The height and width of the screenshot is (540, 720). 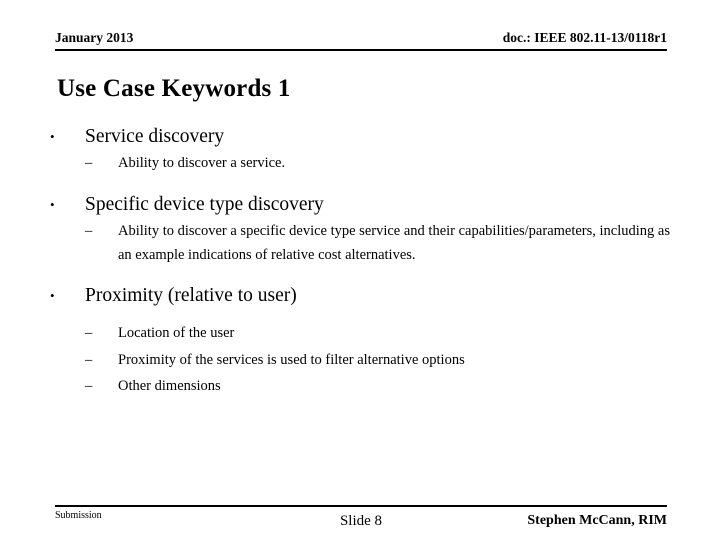 I want to click on bullet-label: Proximity (relative to user), so click(x=191, y=296).